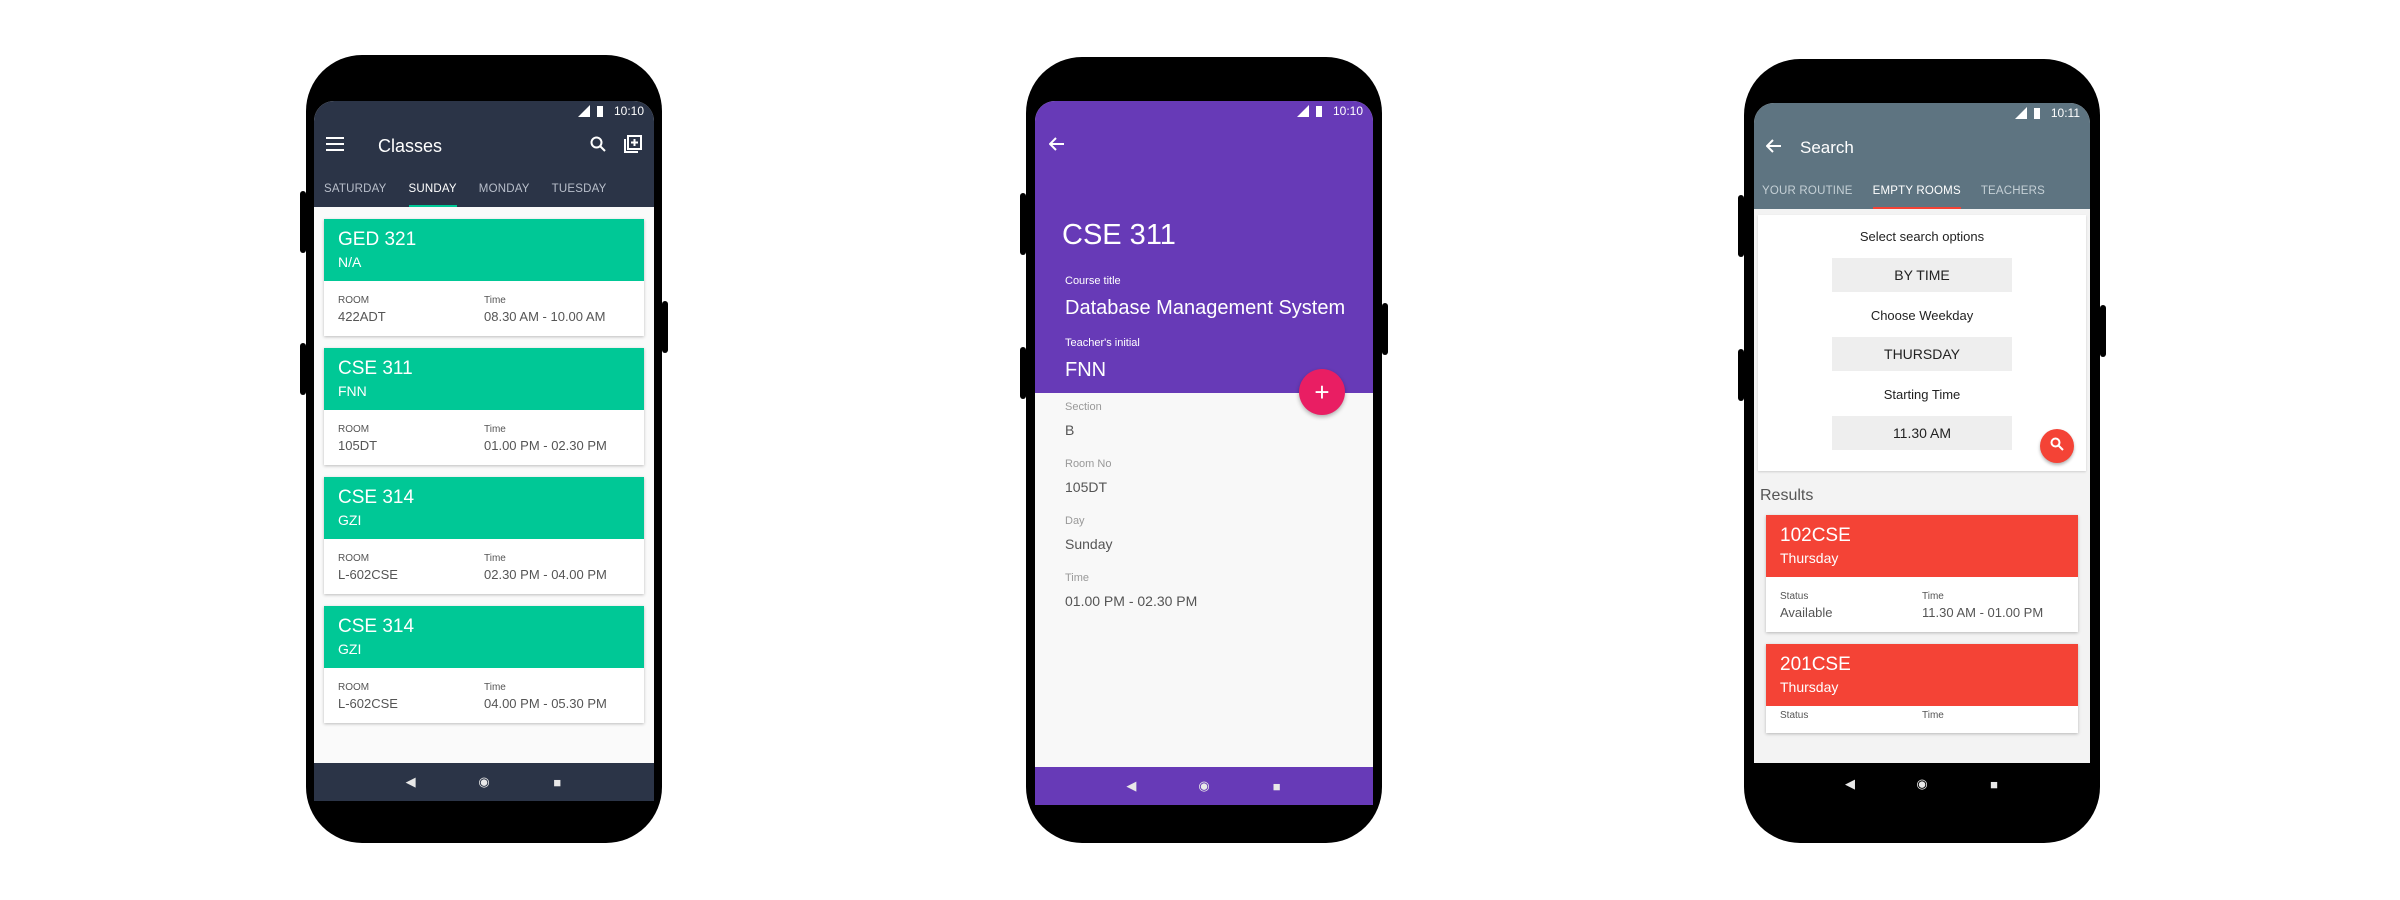  What do you see at coordinates (2013, 191) in the screenshot?
I see `tab-teachers: TEACHERS` at bounding box center [2013, 191].